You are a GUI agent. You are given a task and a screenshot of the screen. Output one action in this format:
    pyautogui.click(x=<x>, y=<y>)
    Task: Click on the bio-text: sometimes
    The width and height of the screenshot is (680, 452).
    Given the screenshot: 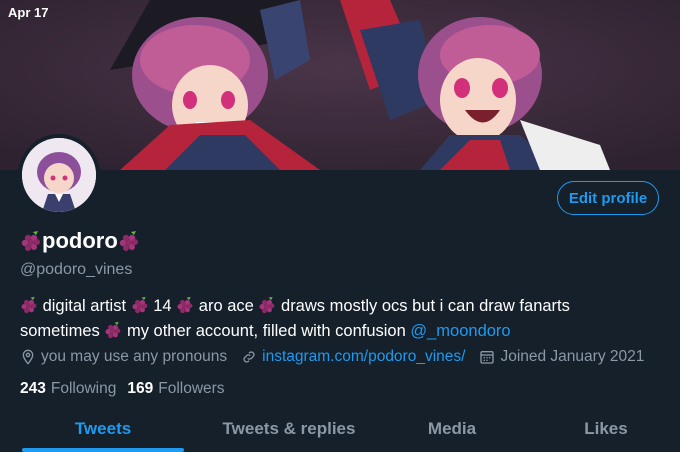 What is the action you would take?
    pyautogui.click(x=60, y=331)
    